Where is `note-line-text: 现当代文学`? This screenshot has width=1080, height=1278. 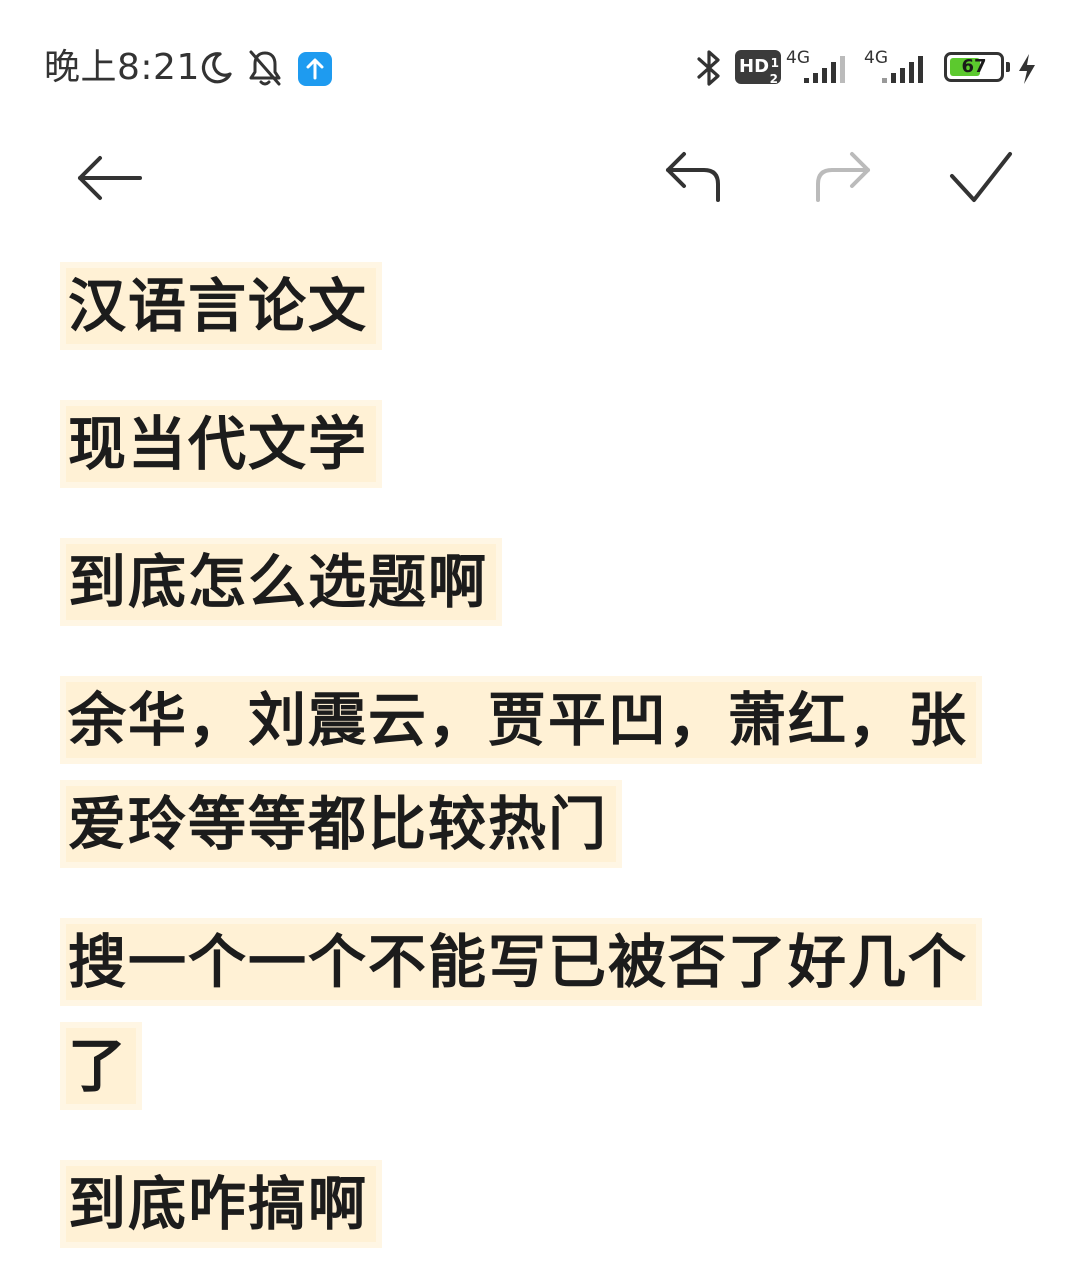
note-line-text: 现当代文学 is located at coordinates (221, 444).